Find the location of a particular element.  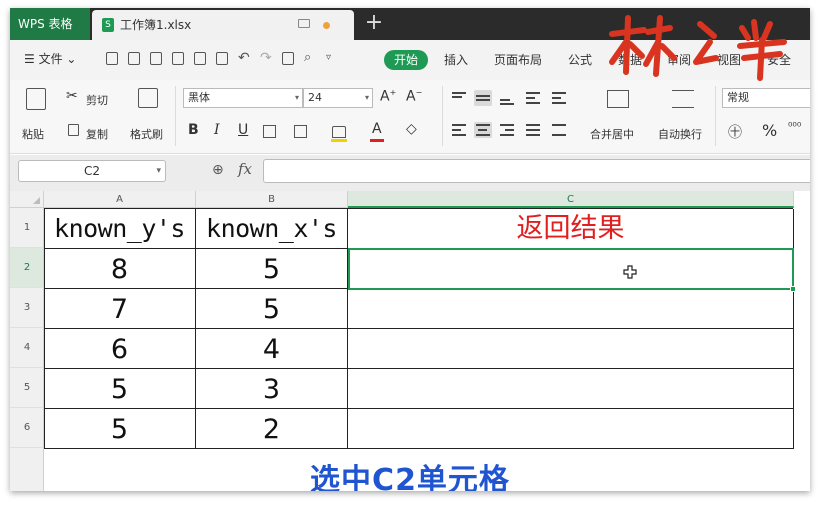

decrease-font-icon: A− is located at coordinates (414, 96).